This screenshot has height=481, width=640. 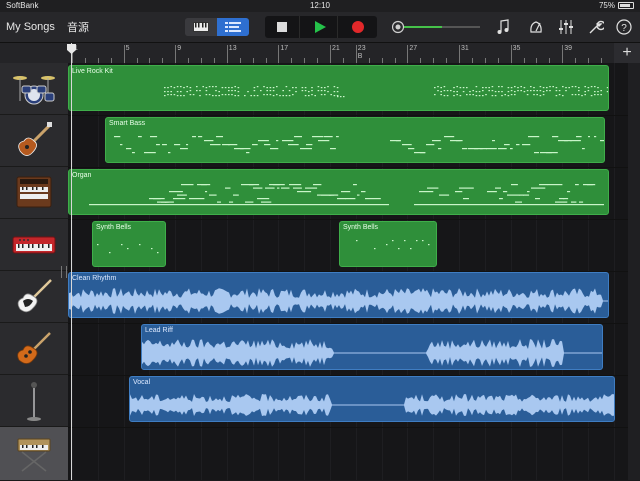 I want to click on bar-ruler: 15913172123B2731353943, so click(x=348, y=53).